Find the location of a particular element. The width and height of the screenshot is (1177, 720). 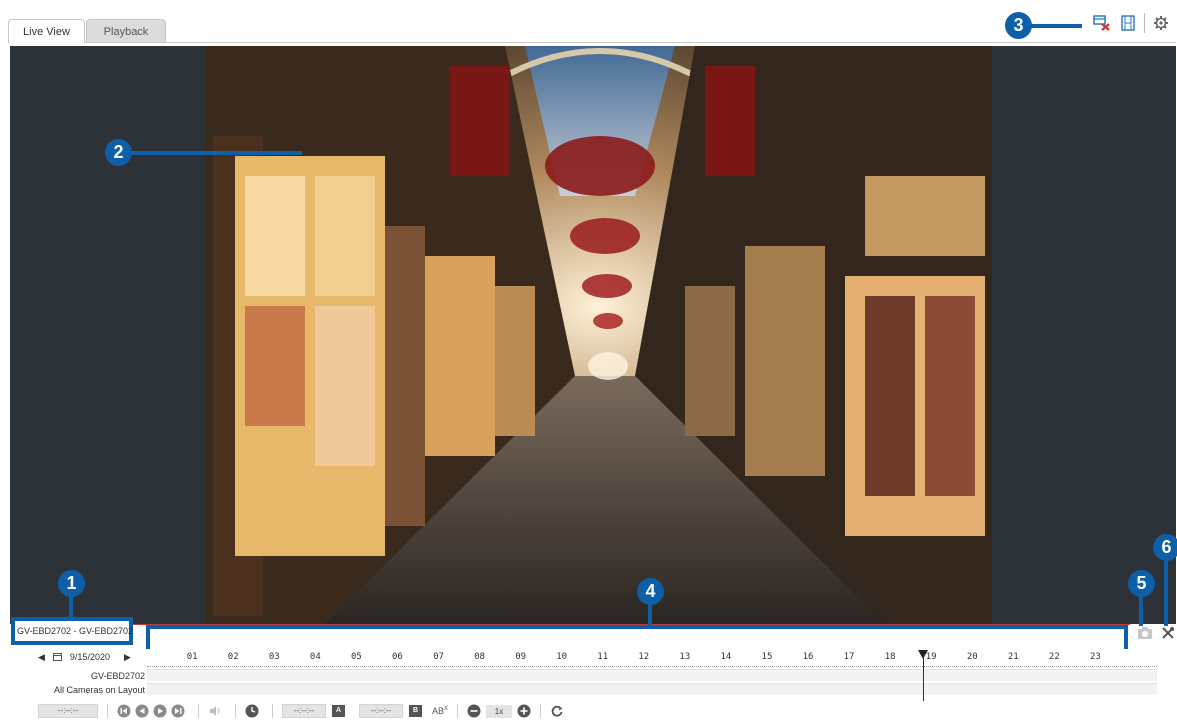

timeline-hour-label: 04 is located at coordinates (315, 657).